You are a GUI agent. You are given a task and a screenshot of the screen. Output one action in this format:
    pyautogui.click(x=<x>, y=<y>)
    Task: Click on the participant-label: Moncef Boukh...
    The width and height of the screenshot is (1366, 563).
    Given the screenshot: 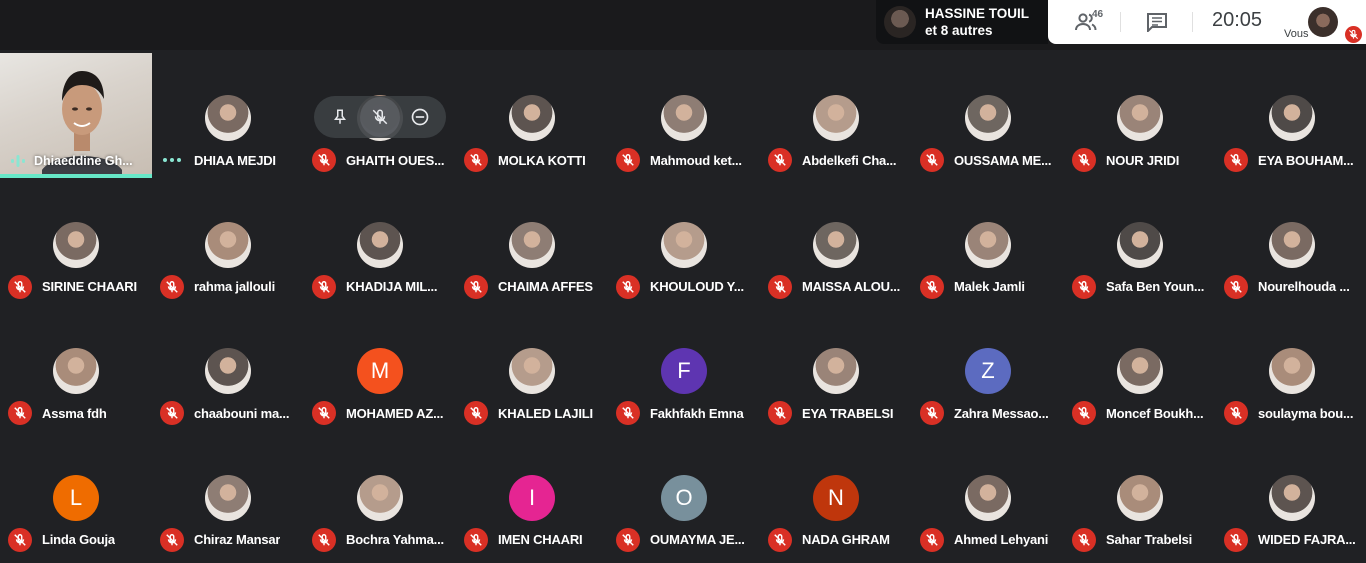 What is the action you would take?
    pyautogui.click(x=1144, y=413)
    